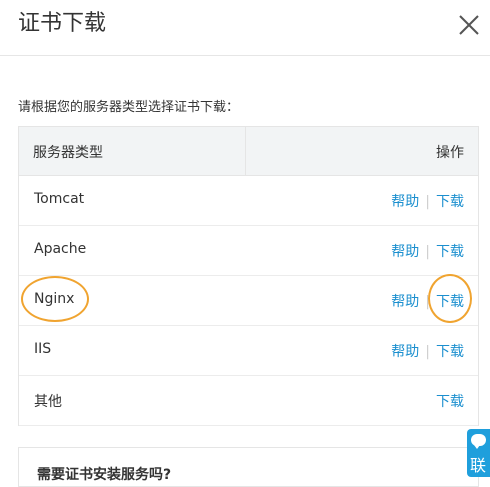  What do you see at coordinates (48, 402) in the screenshot?
I see `server-name: 其他` at bounding box center [48, 402].